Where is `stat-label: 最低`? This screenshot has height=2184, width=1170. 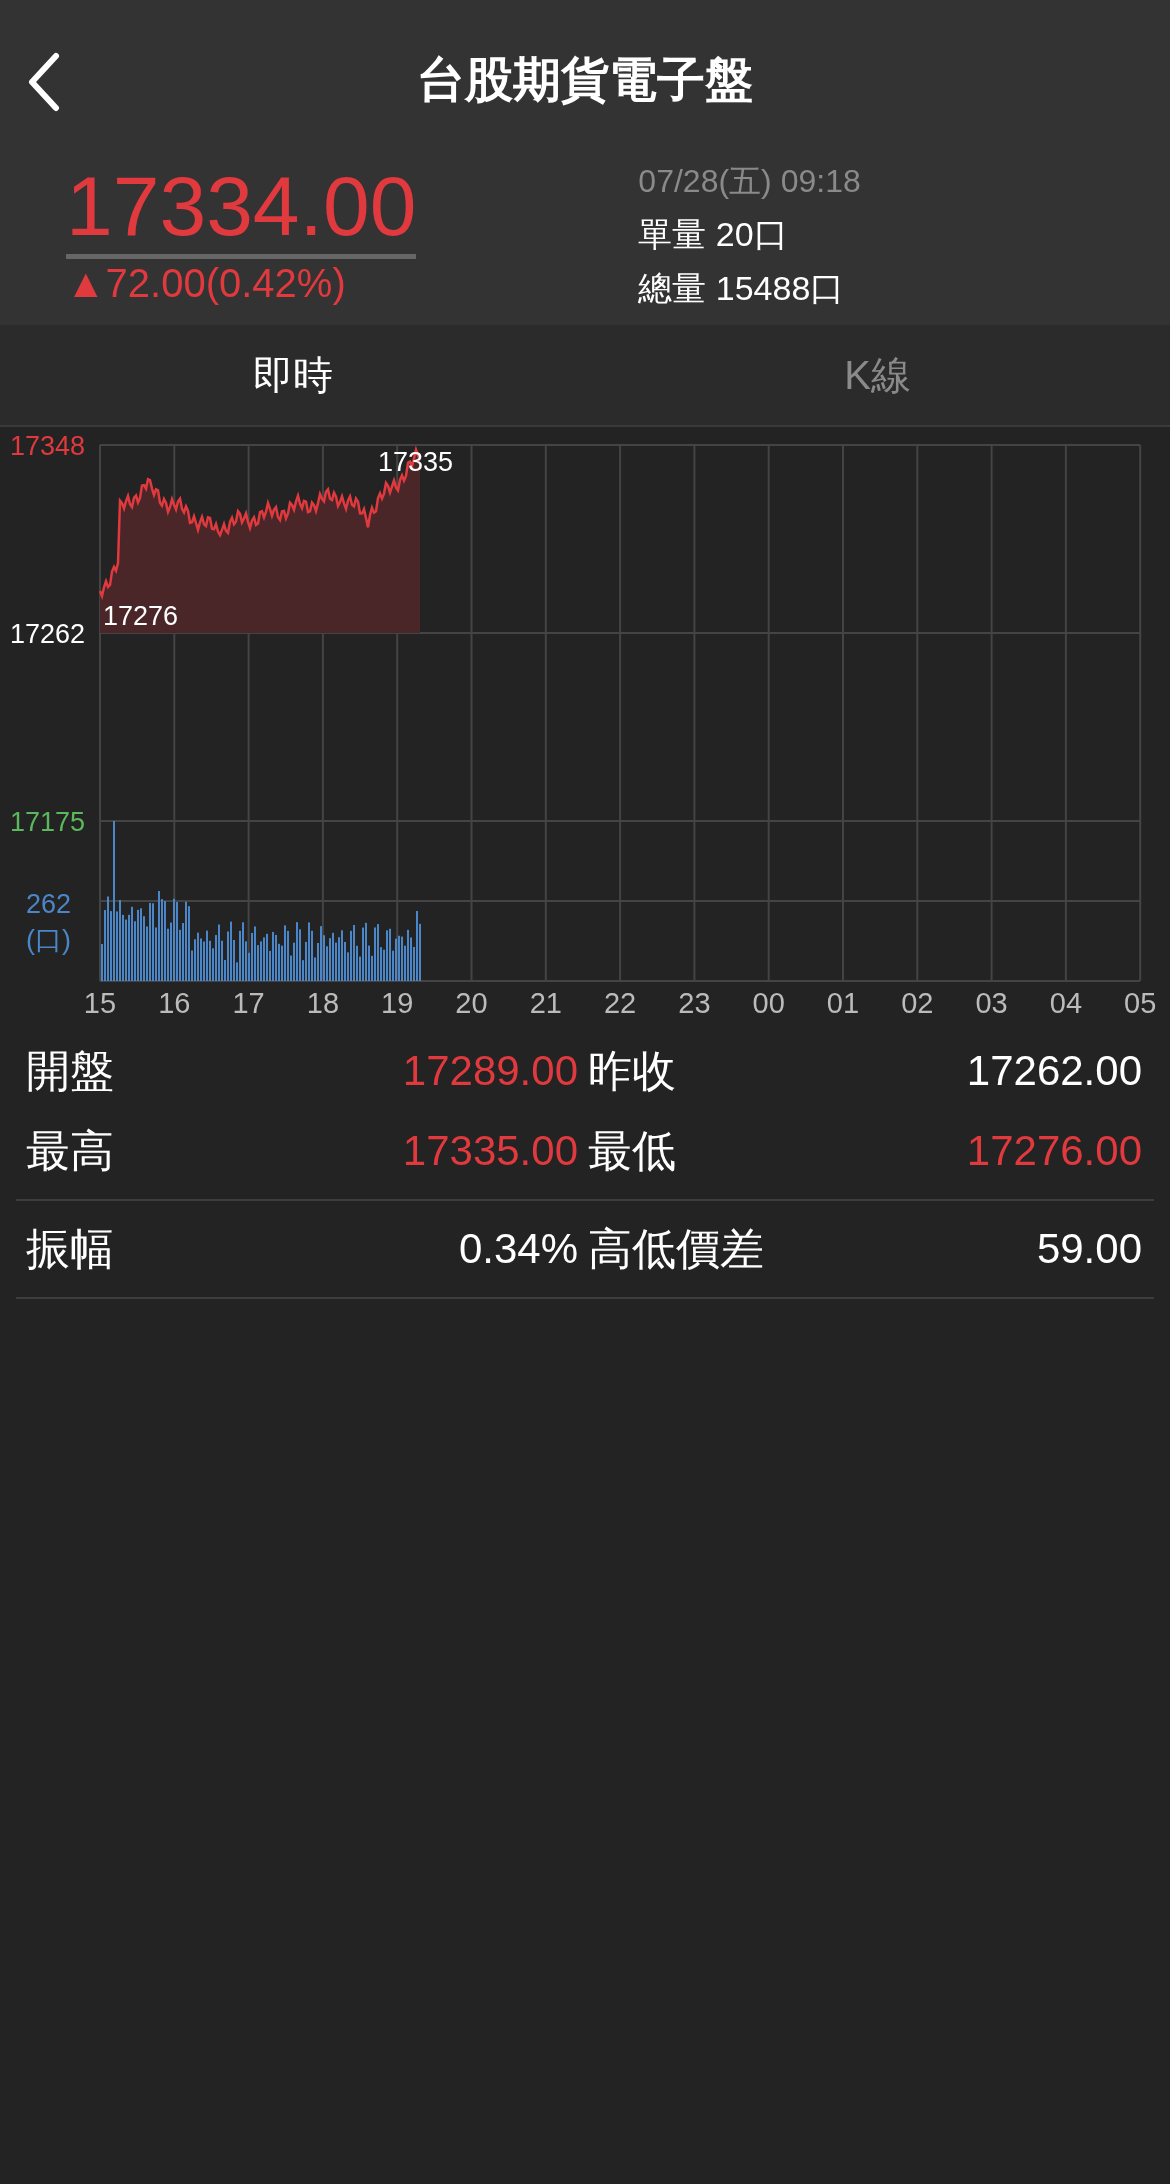
stat-label: 最低 is located at coordinates (632, 1150).